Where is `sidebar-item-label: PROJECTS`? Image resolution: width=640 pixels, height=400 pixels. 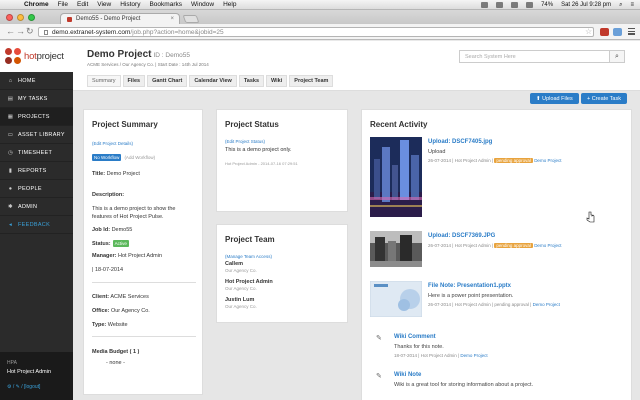
sidebar-item-label: PROJECTS is located at coordinates (34, 116).